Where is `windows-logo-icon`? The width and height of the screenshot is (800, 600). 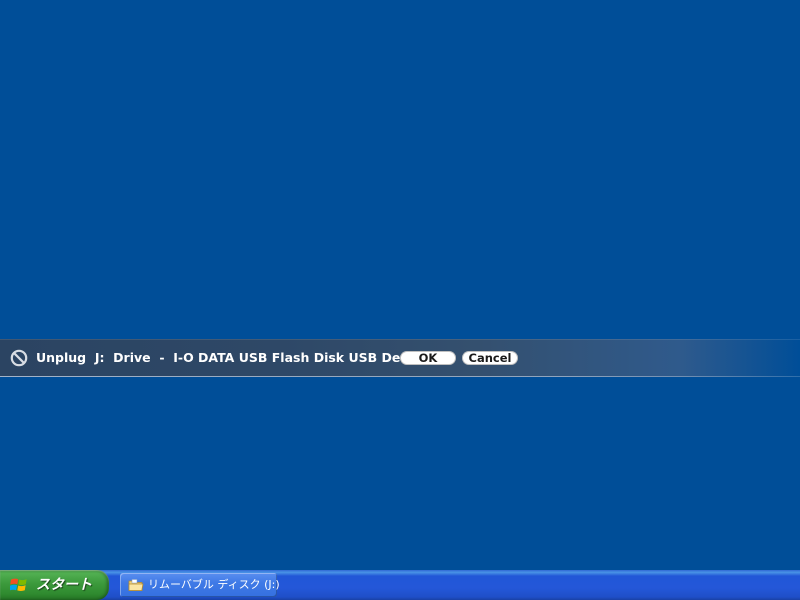 windows-logo-icon is located at coordinates (18, 585).